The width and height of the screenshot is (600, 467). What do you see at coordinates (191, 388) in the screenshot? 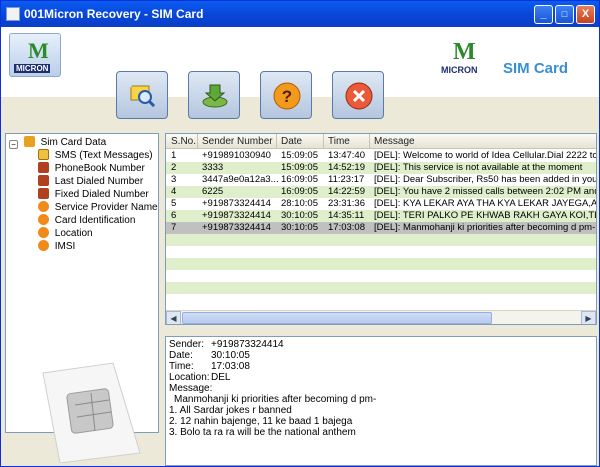
I see `message-label: Message:` at bounding box center [191, 388].